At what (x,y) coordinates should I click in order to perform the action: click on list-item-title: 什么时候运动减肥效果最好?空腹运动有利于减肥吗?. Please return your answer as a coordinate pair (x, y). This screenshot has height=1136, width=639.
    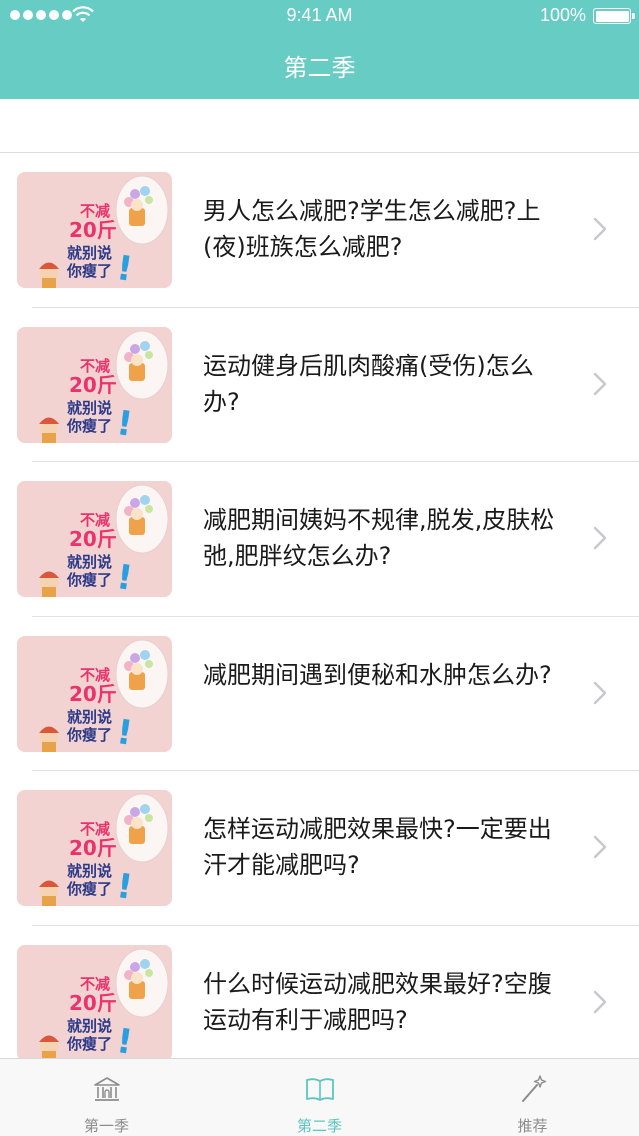
    Looking at the image, I should click on (377, 1001).